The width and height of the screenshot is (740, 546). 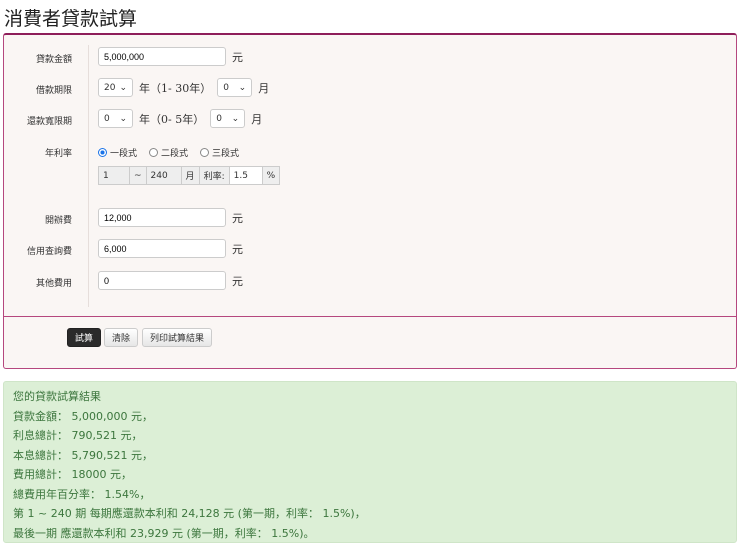 What do you see at coordinates (163, 175) in the screenshot?
I see `segment-to: 240` at bounding box center [163, 175].